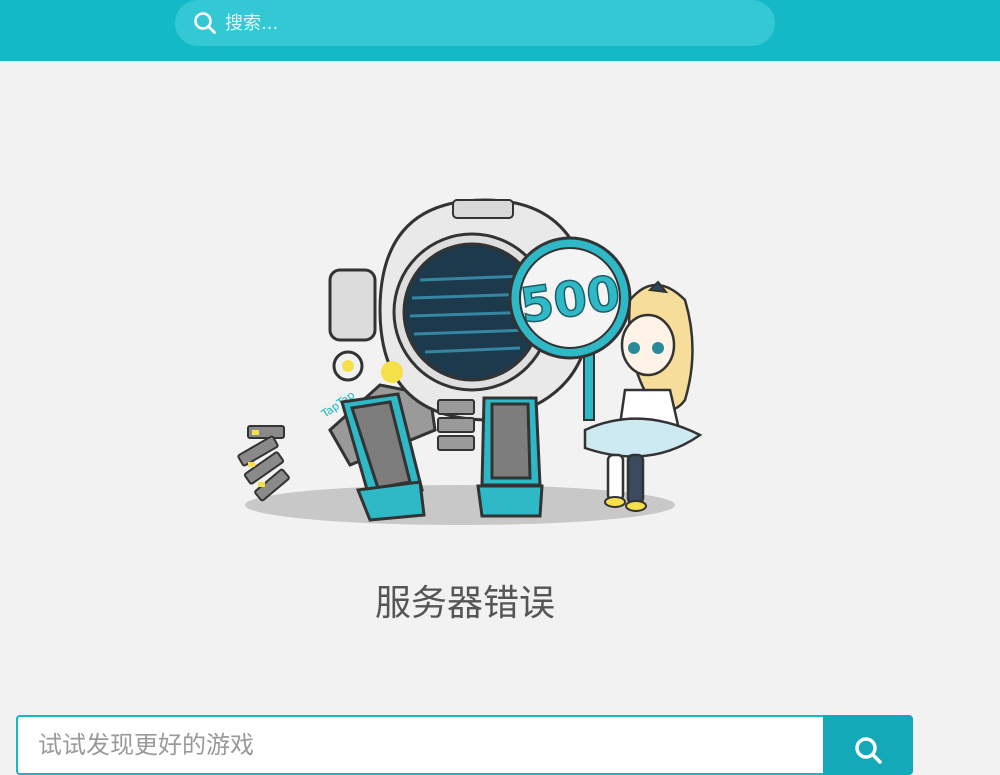  I want to click on error-title: 服务器错误, so click(464, 603).